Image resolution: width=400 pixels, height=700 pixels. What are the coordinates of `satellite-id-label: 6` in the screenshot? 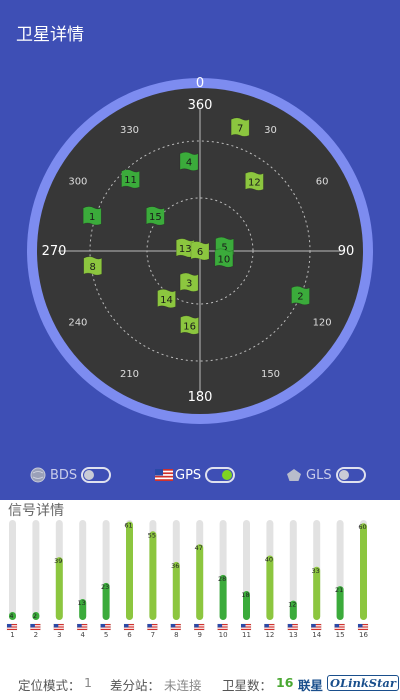 It's located at (200, 252).